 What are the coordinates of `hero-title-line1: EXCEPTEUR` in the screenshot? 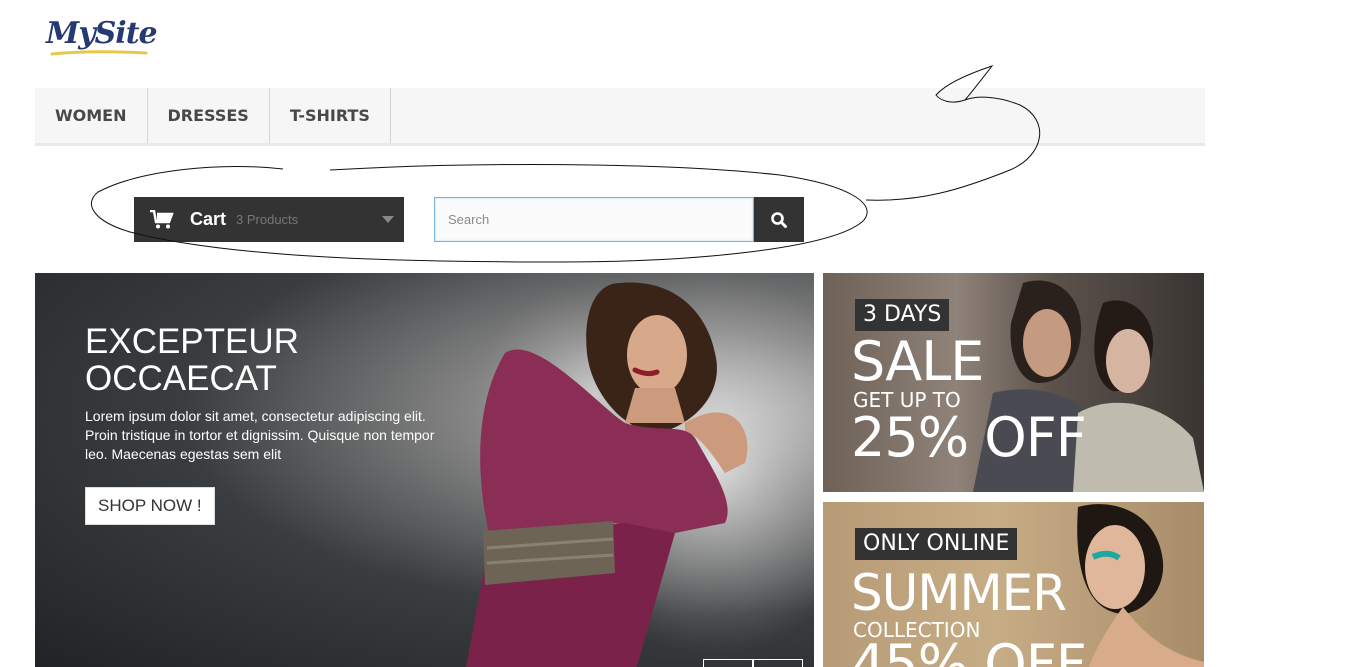 It's located at (192, 341).